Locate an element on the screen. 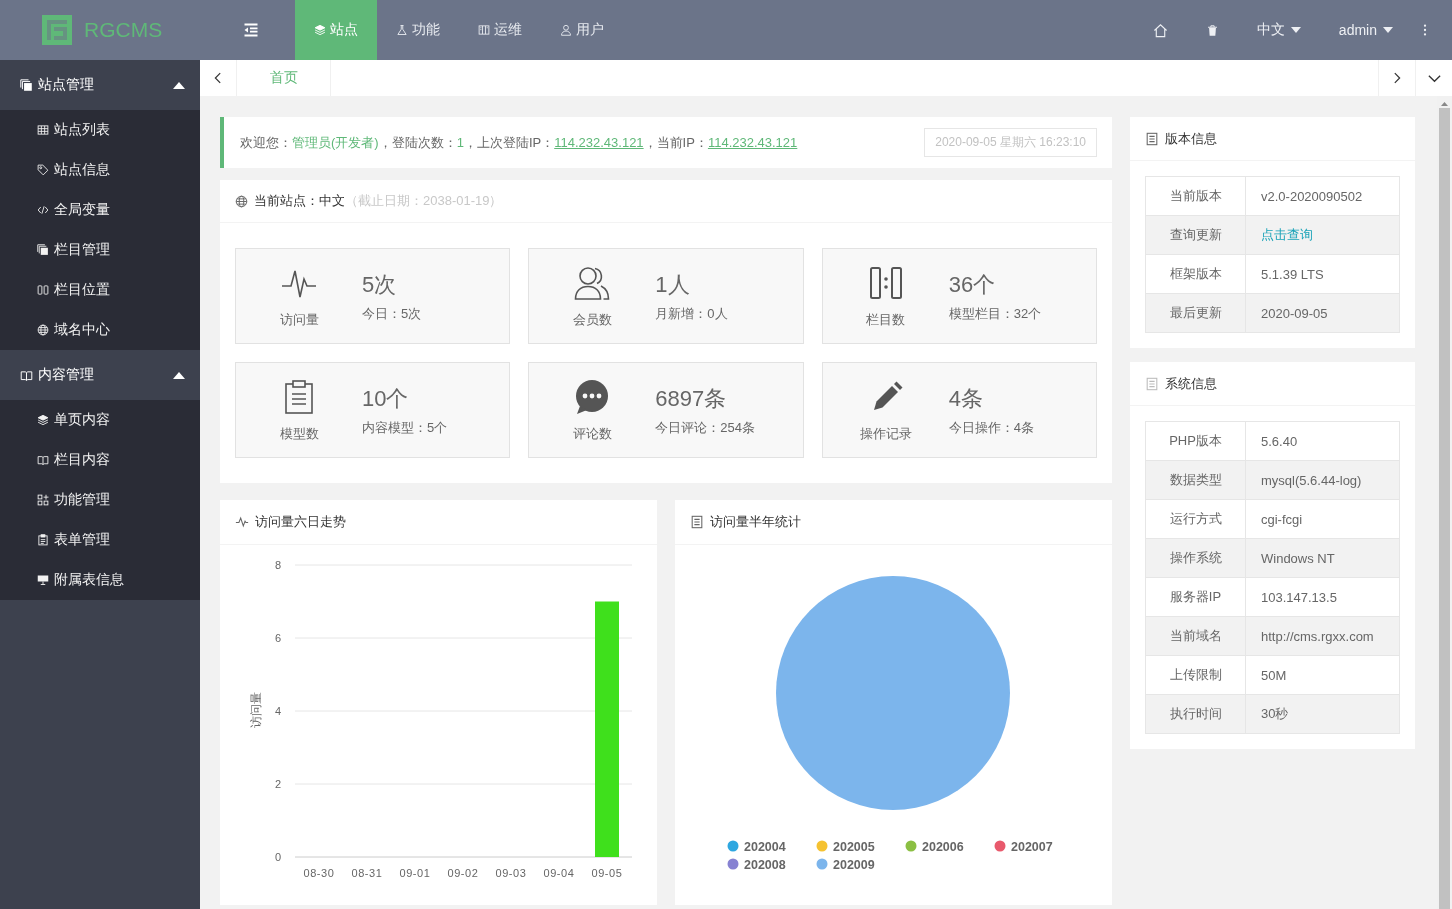 Image resolution: width=1452 pixels, height=909 pixels. stat-label: 操作记录 is located at coordinates (885, 434).